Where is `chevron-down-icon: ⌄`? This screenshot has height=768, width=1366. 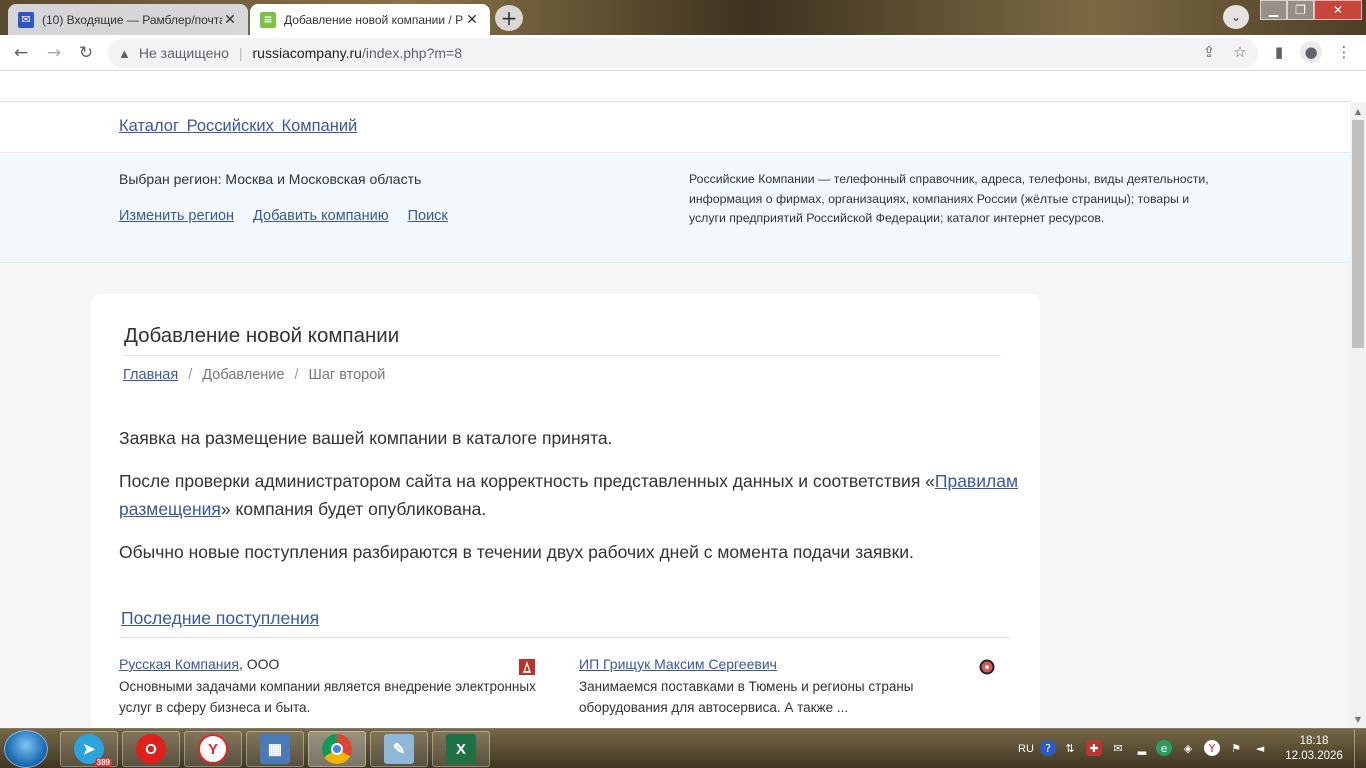
chevron-down-icon: ⌄ is located at coordinates (1236, 17).